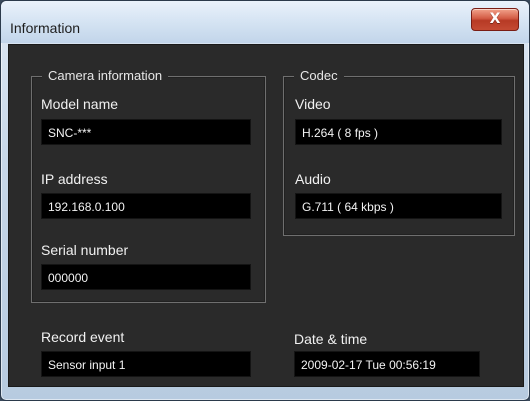  What do you see at coordinates (368, 365) in the screenshot?
I see `date-time-value: 2009-02-17 Tue 00:56:19` at bounding box center [368, 365].